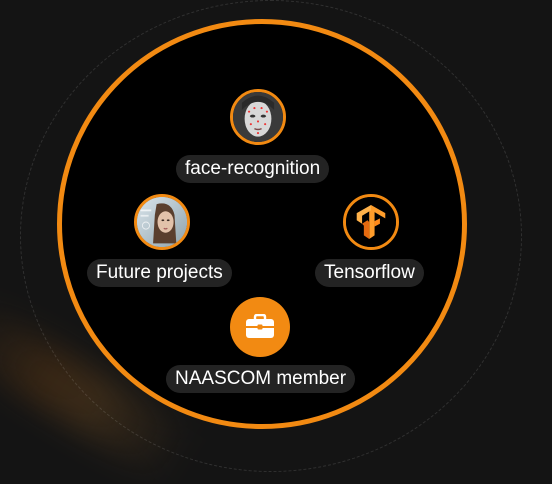 The height and width of the screenshot is (484, 552). Describe the element at coordinates (258, 117) in the screenshot. I see `face-recognition-photo-icon` at that location.